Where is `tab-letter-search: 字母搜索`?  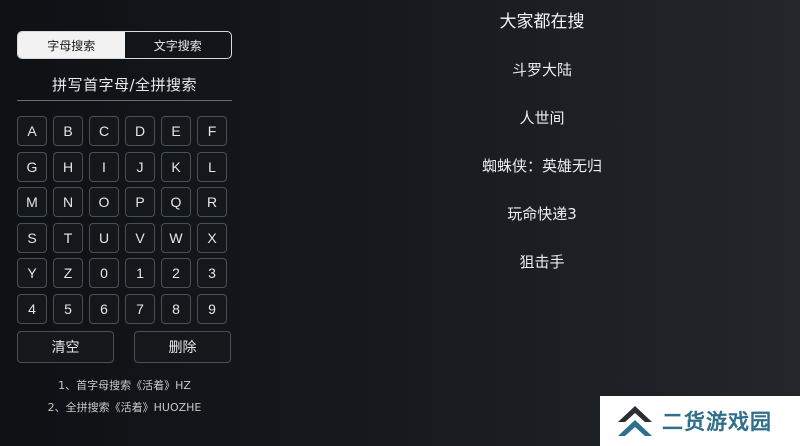
tab-letter-search: 字母搜索 is located at coordinates (71, 45).